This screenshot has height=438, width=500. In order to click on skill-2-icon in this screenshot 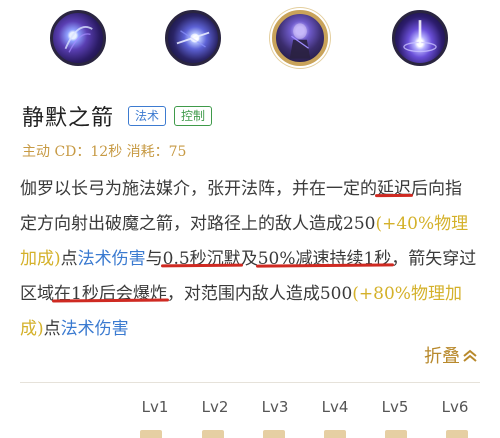, I will do `click(193, 38)`.